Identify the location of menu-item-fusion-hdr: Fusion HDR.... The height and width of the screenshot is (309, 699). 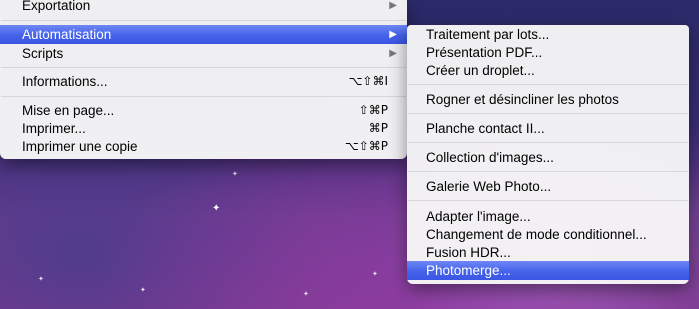
(548, 252).